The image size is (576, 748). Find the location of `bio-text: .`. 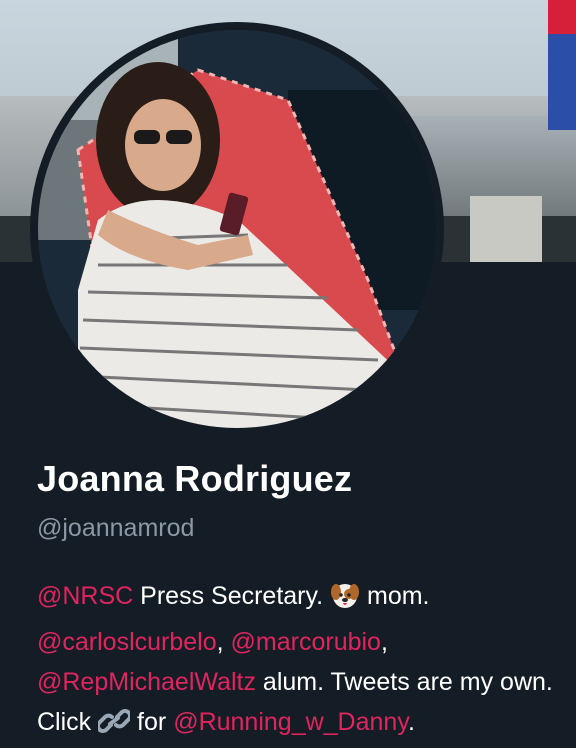

bio-text: . is located at coordinates (411, 722).